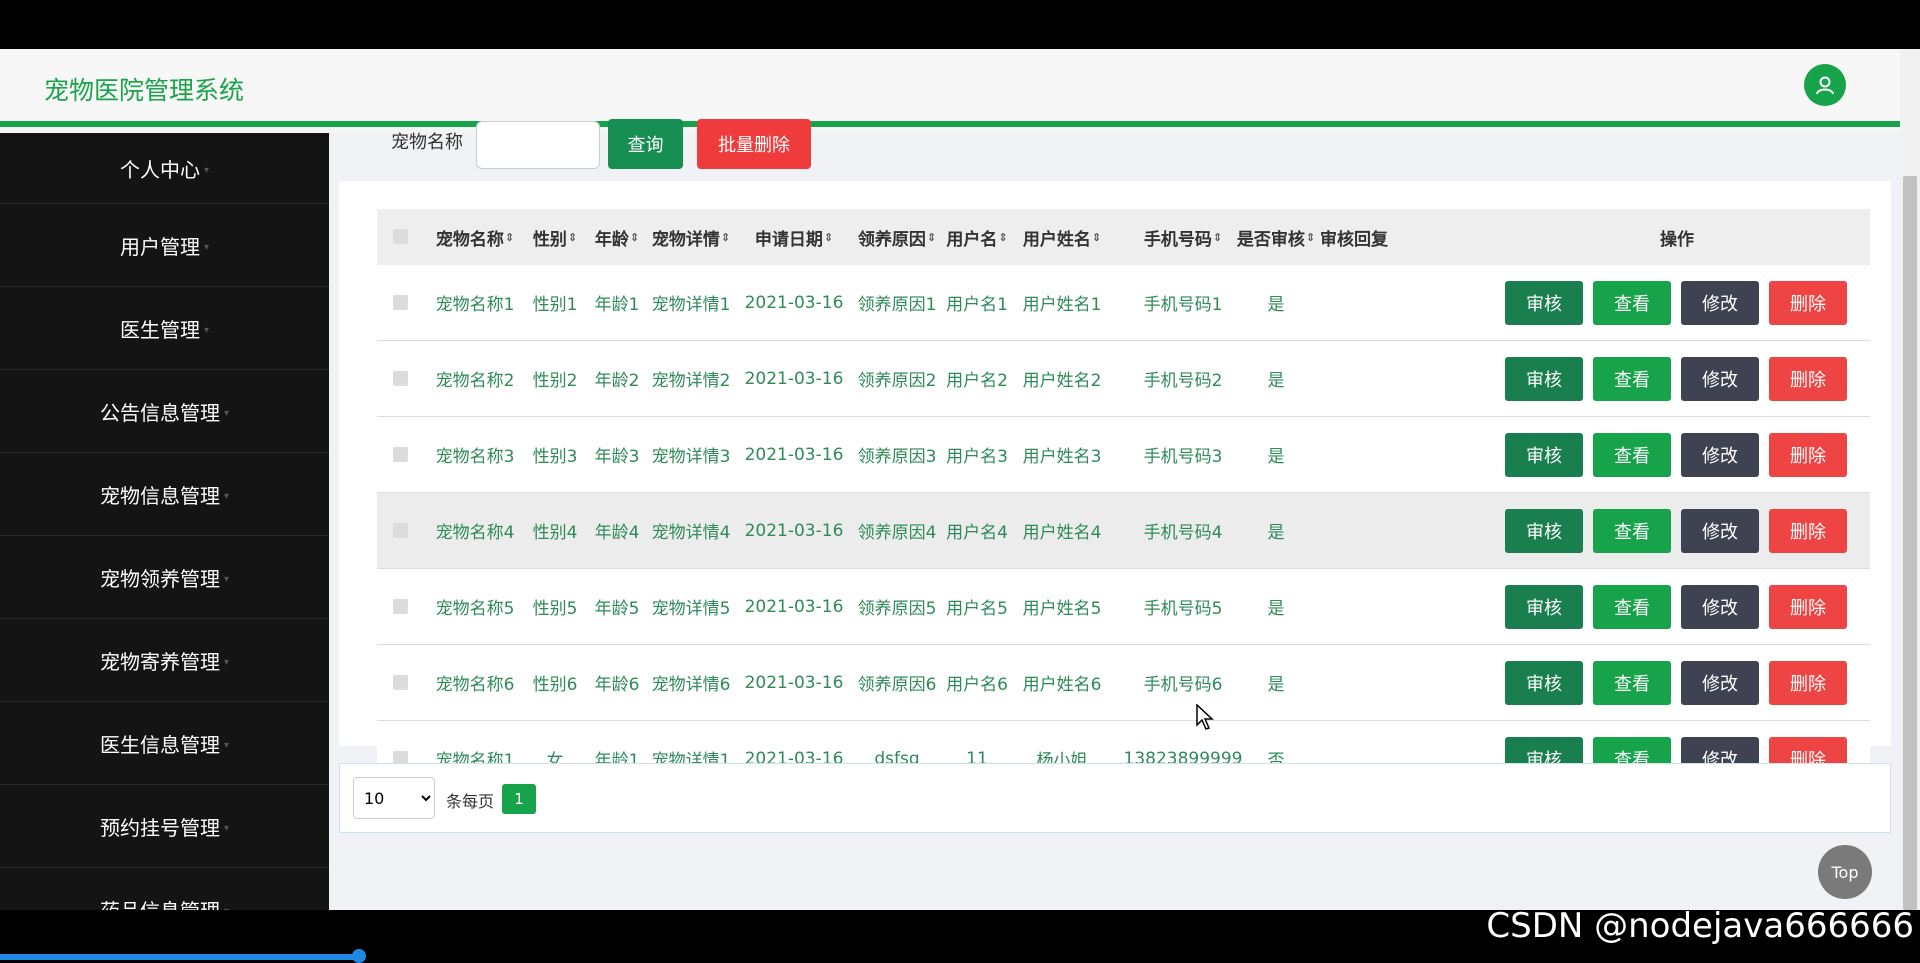  I want to click on user-icon, so click(1825, 85).